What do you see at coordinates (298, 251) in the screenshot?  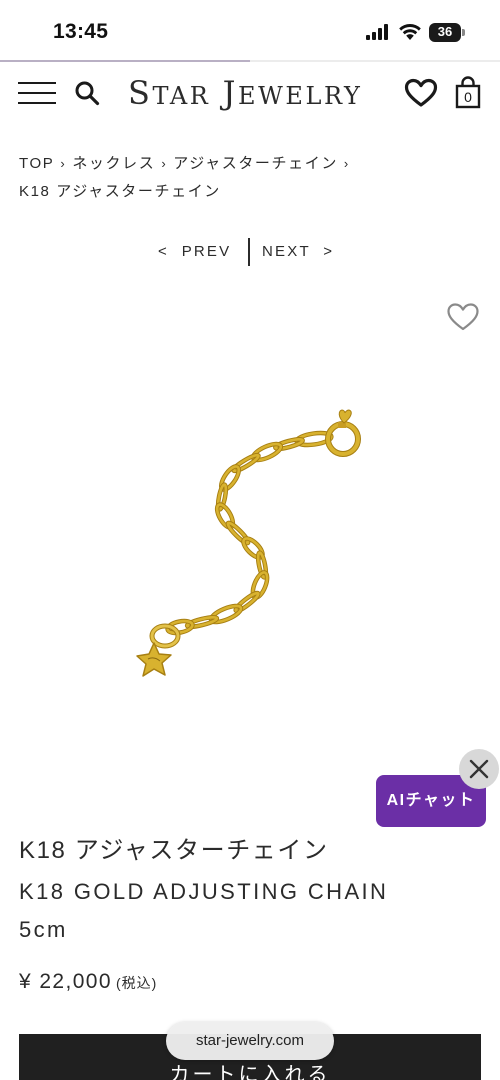 I see `next-link: NEXT >` at bounding box center [298, 251].